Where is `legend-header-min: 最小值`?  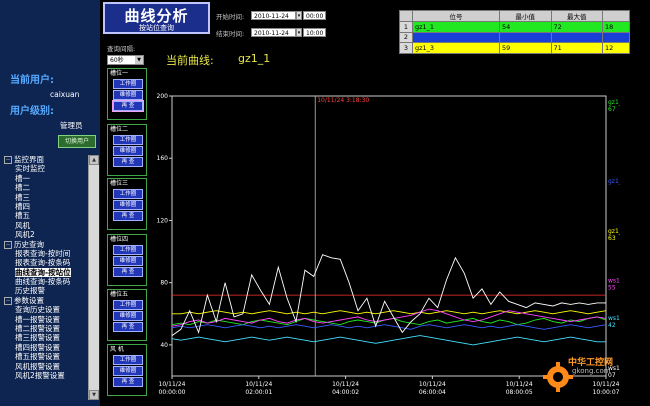
legend-header-min: 最小值 is located at coordinates (525, 16).